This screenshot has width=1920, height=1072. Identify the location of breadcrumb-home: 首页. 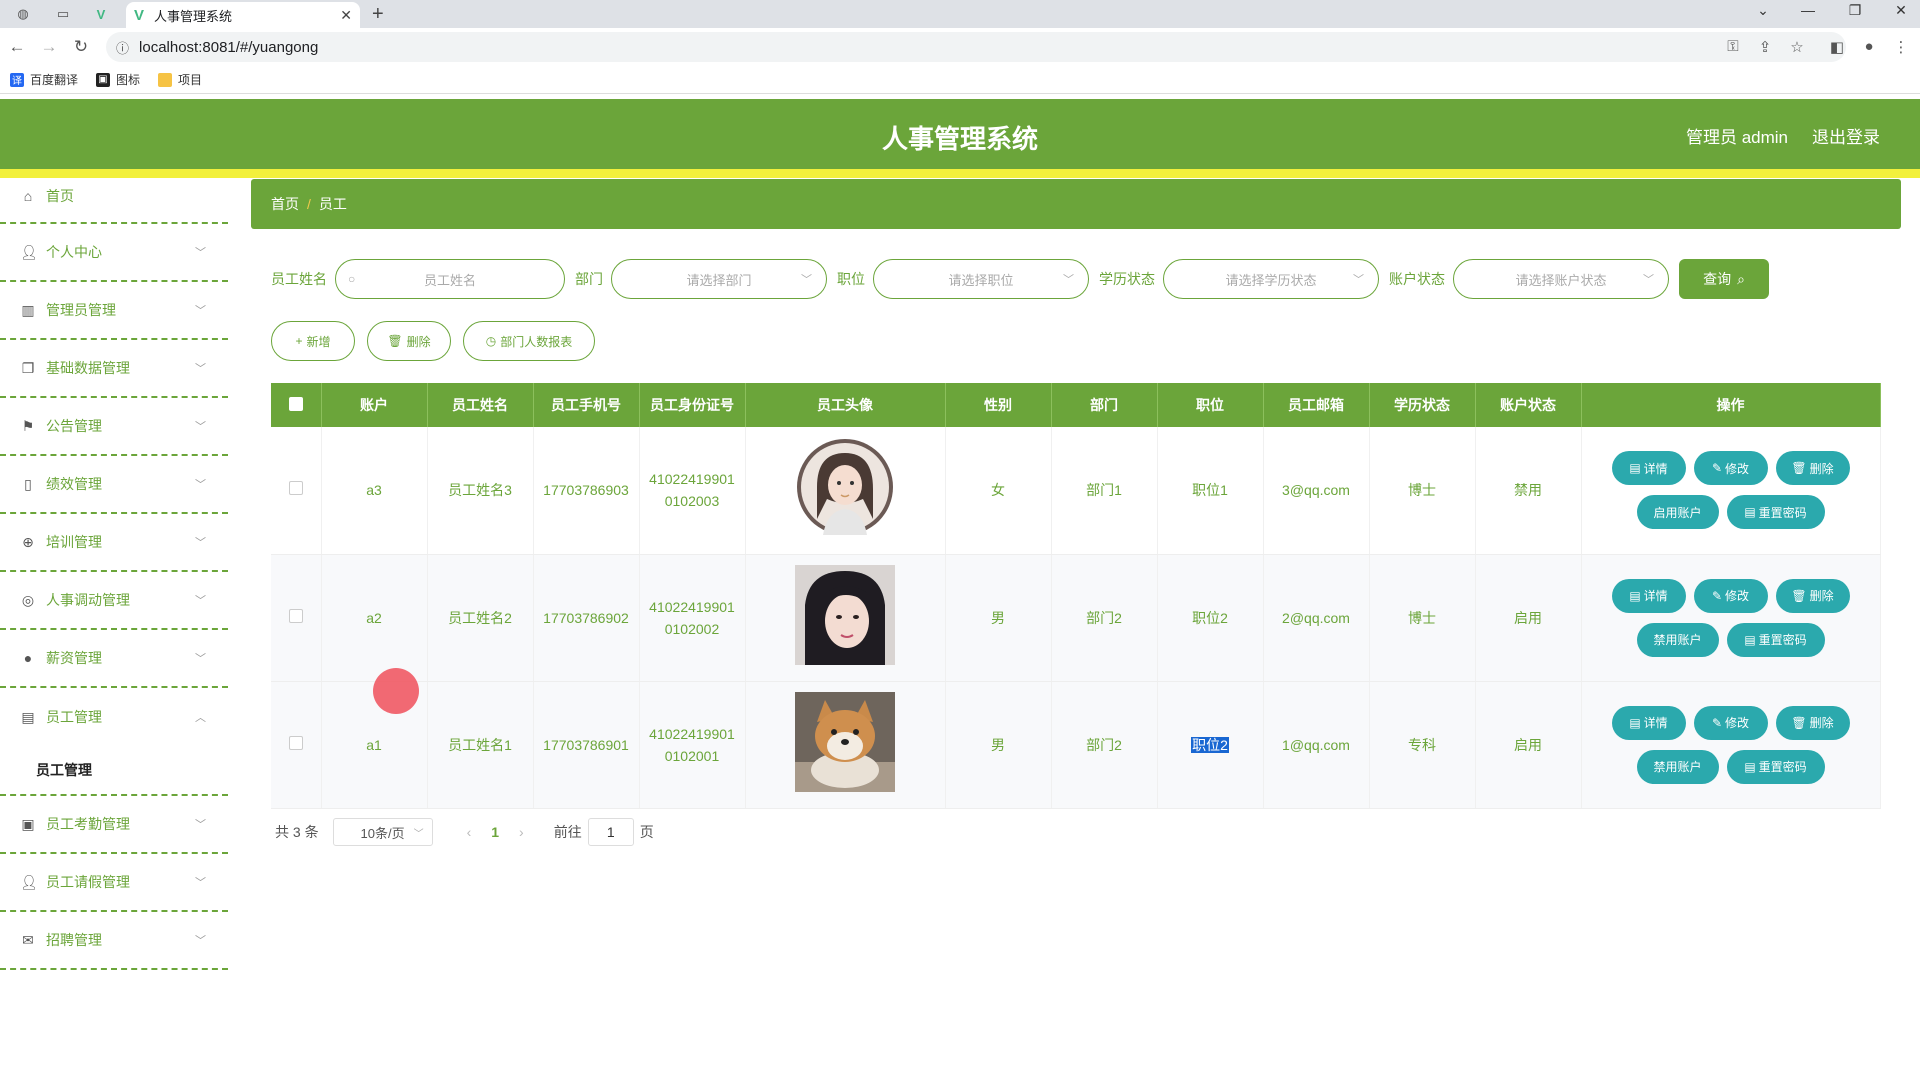
(285, 204).